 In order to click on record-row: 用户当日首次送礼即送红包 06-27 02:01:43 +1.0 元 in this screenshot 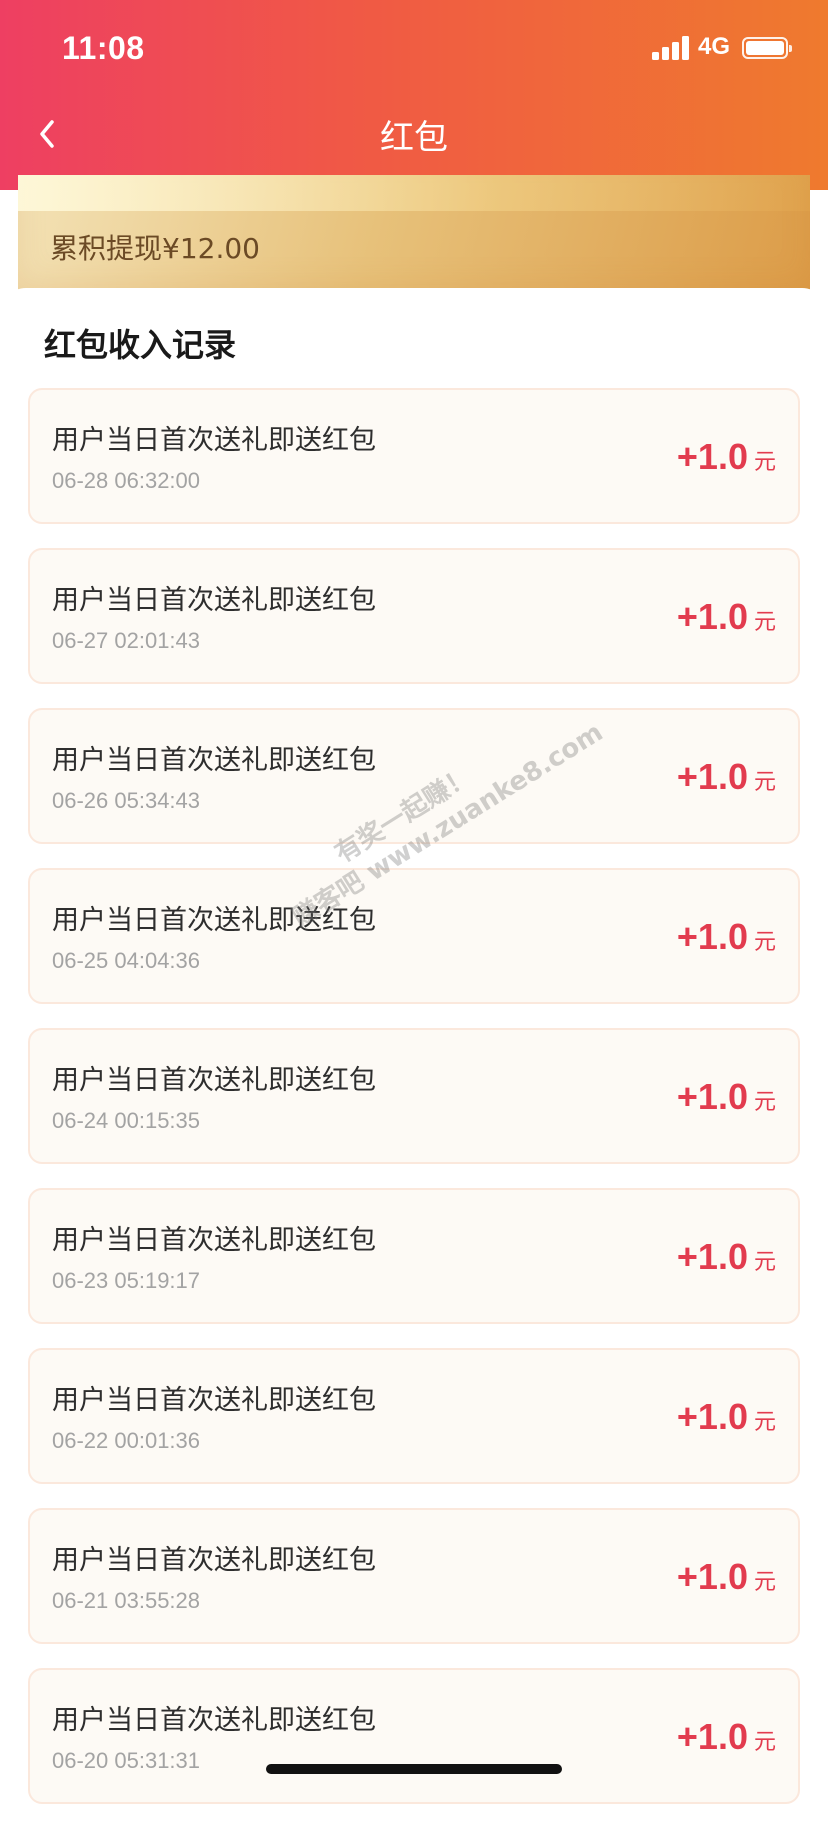, I will do `click(414, 616)`.